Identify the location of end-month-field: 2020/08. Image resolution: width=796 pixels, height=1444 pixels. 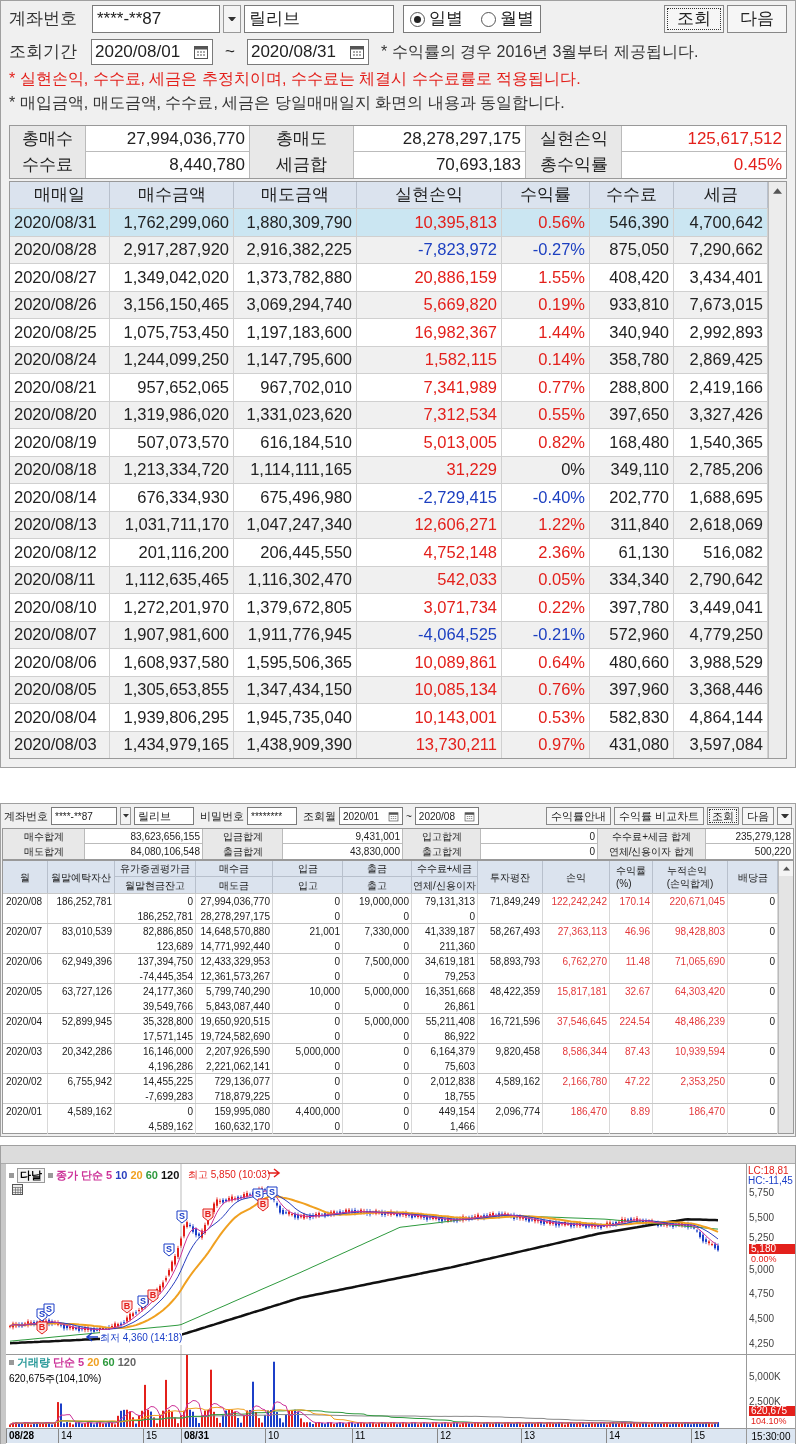
(446, 816).